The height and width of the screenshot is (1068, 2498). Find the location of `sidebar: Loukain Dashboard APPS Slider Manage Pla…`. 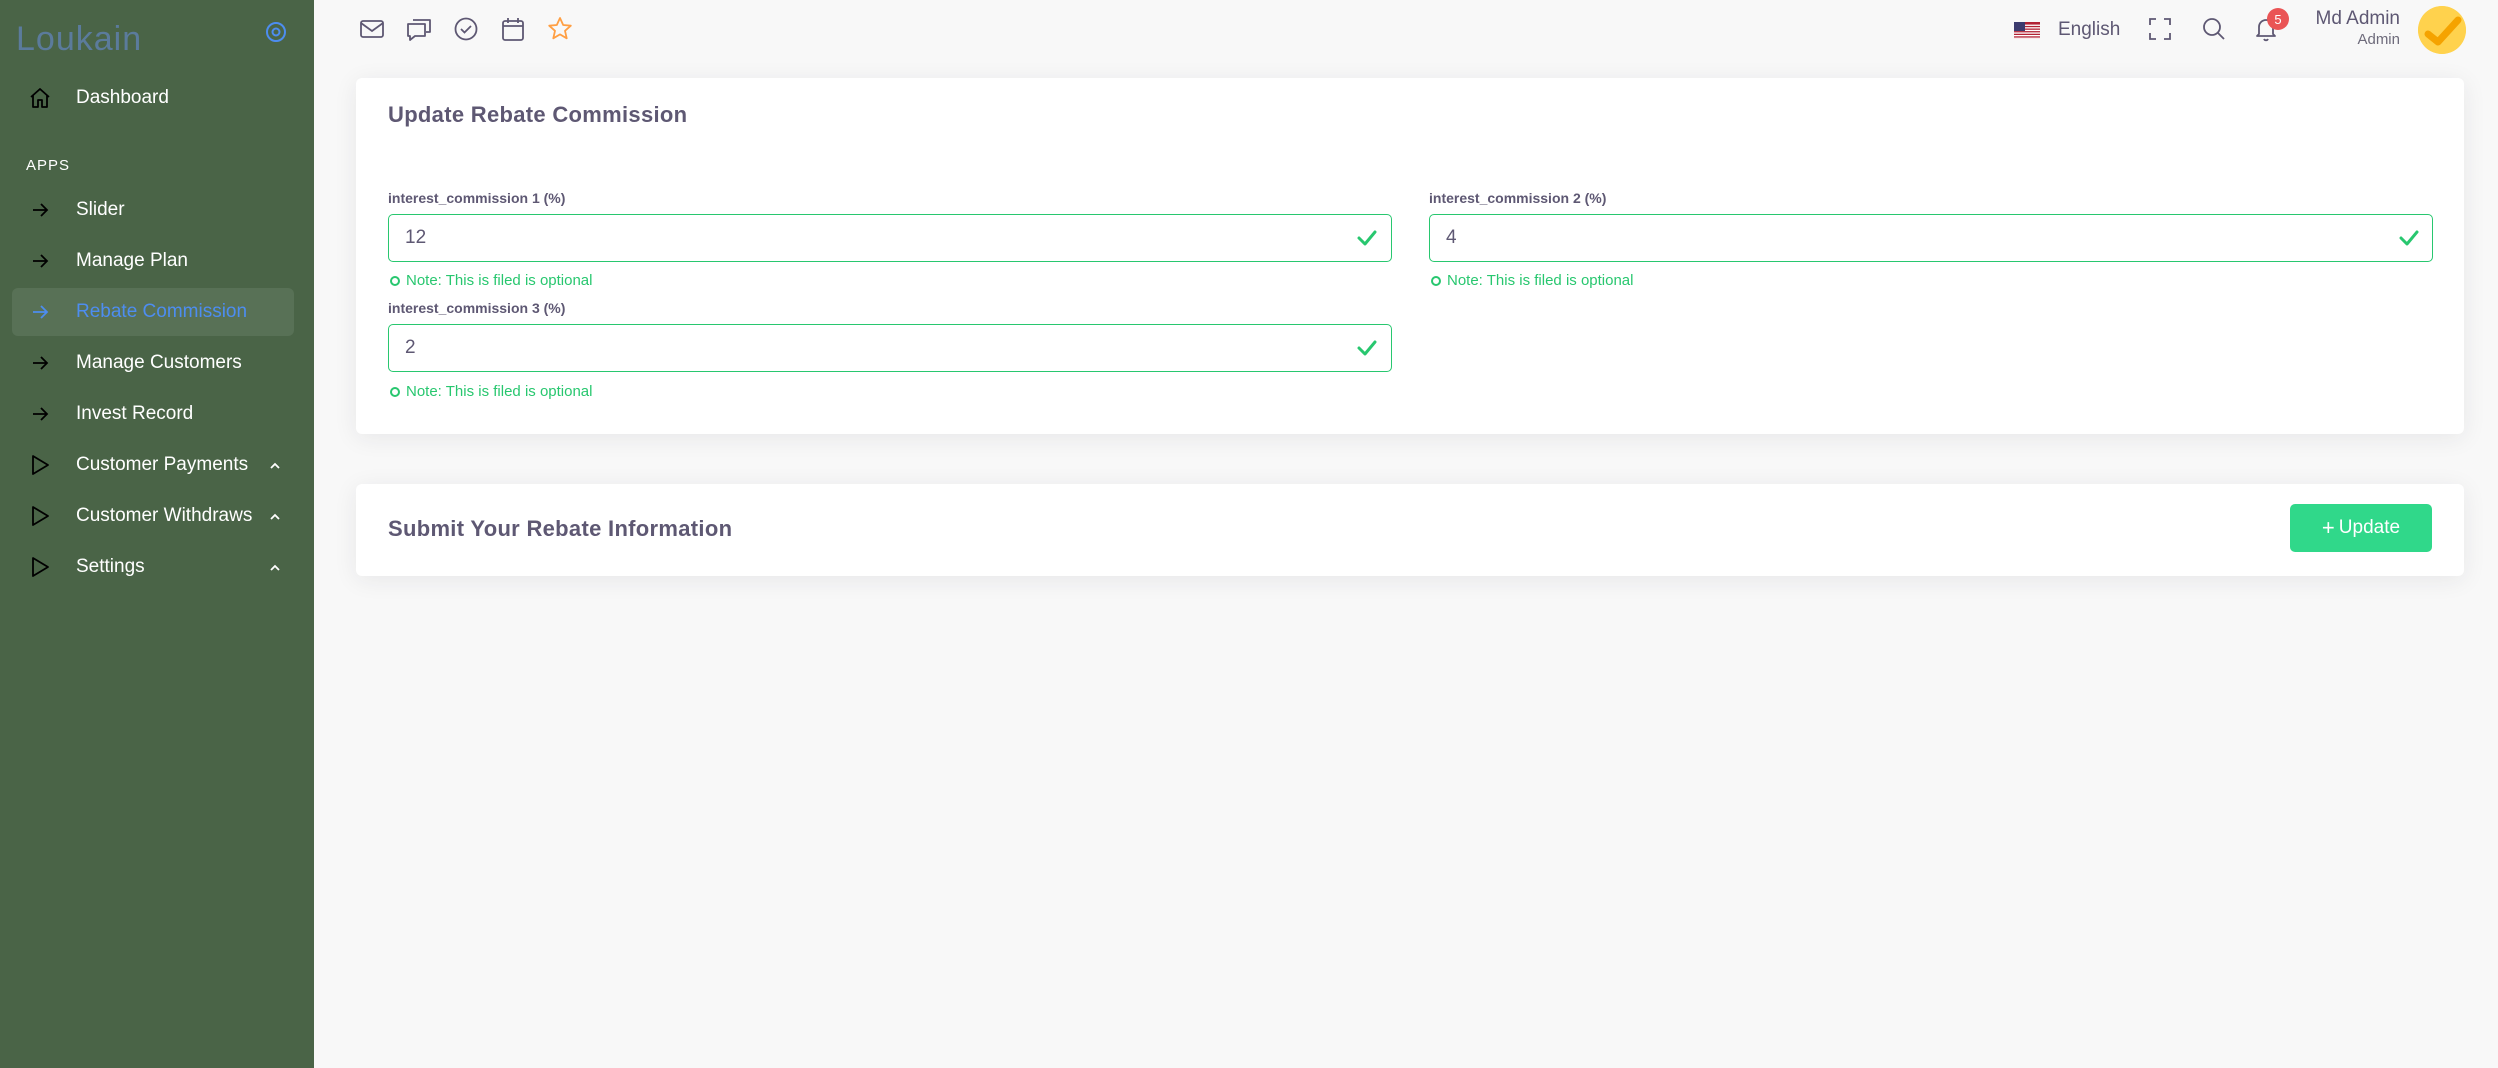

sidebar: Loukain Dashboard APPS Slider Manage Pla… is located at coordinates (157, 534).